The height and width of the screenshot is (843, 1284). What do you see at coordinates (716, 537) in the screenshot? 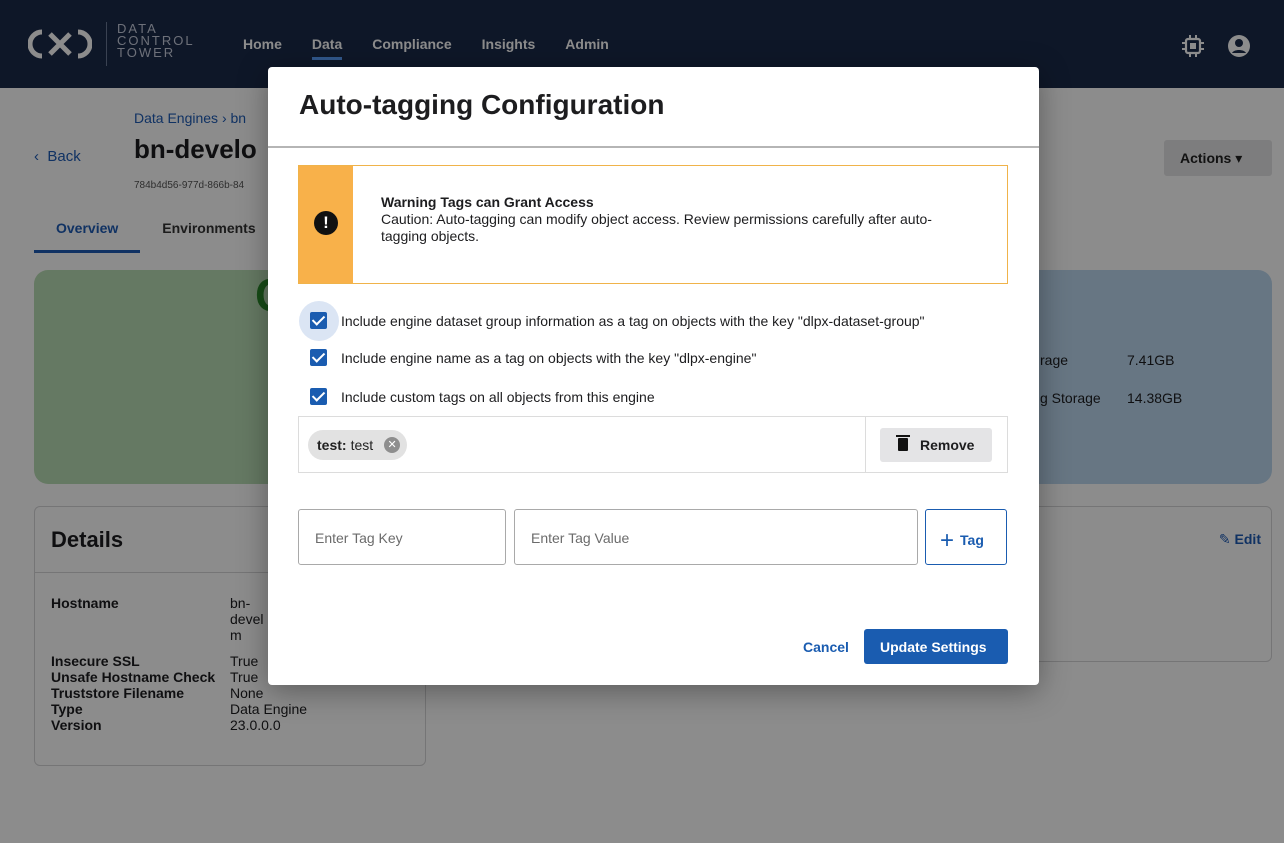
I see `tag-value-input: Enter Tag Value` at bounding box center [716, 537].